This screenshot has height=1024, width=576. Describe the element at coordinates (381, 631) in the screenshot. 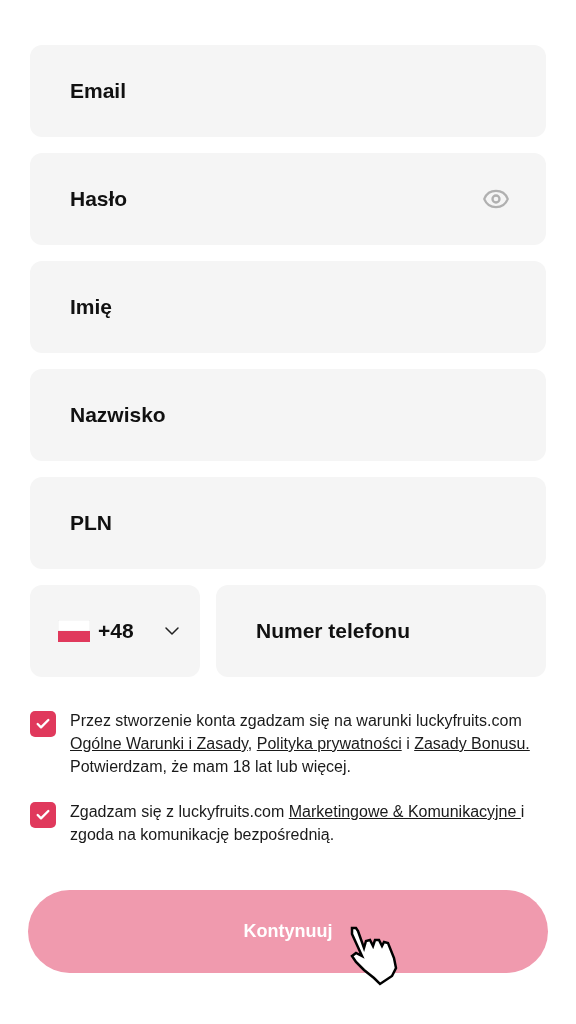

I see `phone-field: Numer telefonu` at that location.